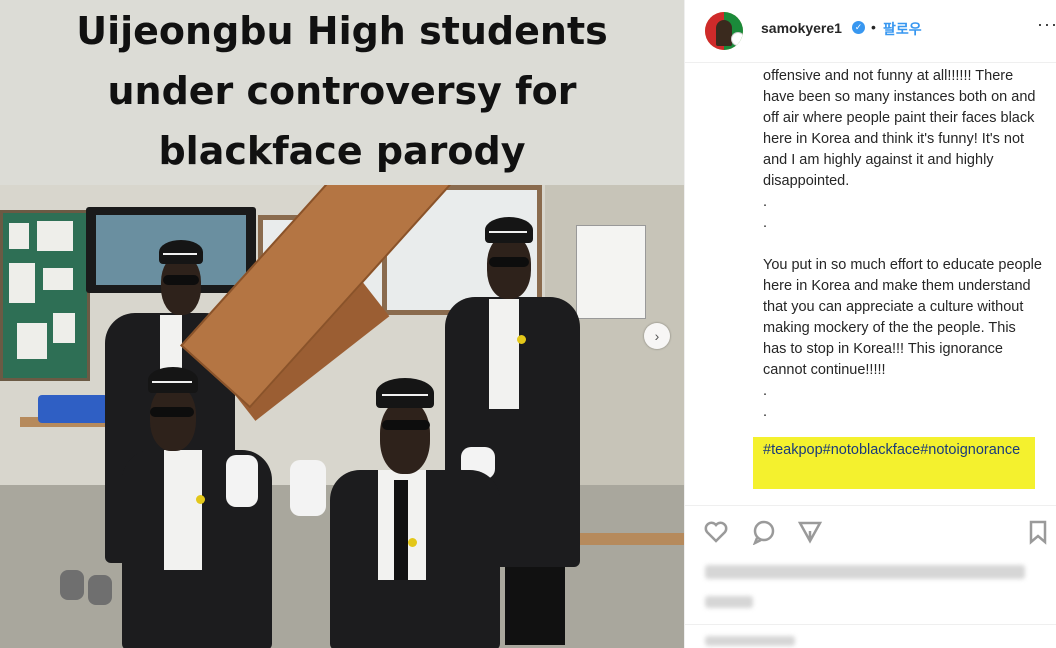  Describe the element at coordinates (45, 295) in the screenshot. I see `bulletin-board` at that location.